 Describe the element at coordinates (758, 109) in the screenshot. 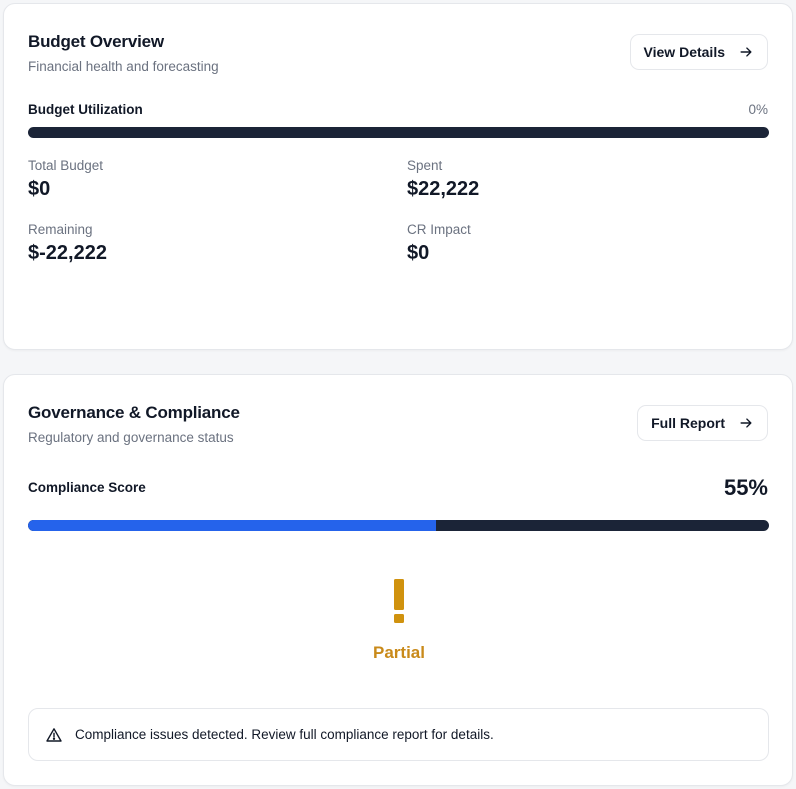

I see `budget-utilization-percent: 0%` at that location.